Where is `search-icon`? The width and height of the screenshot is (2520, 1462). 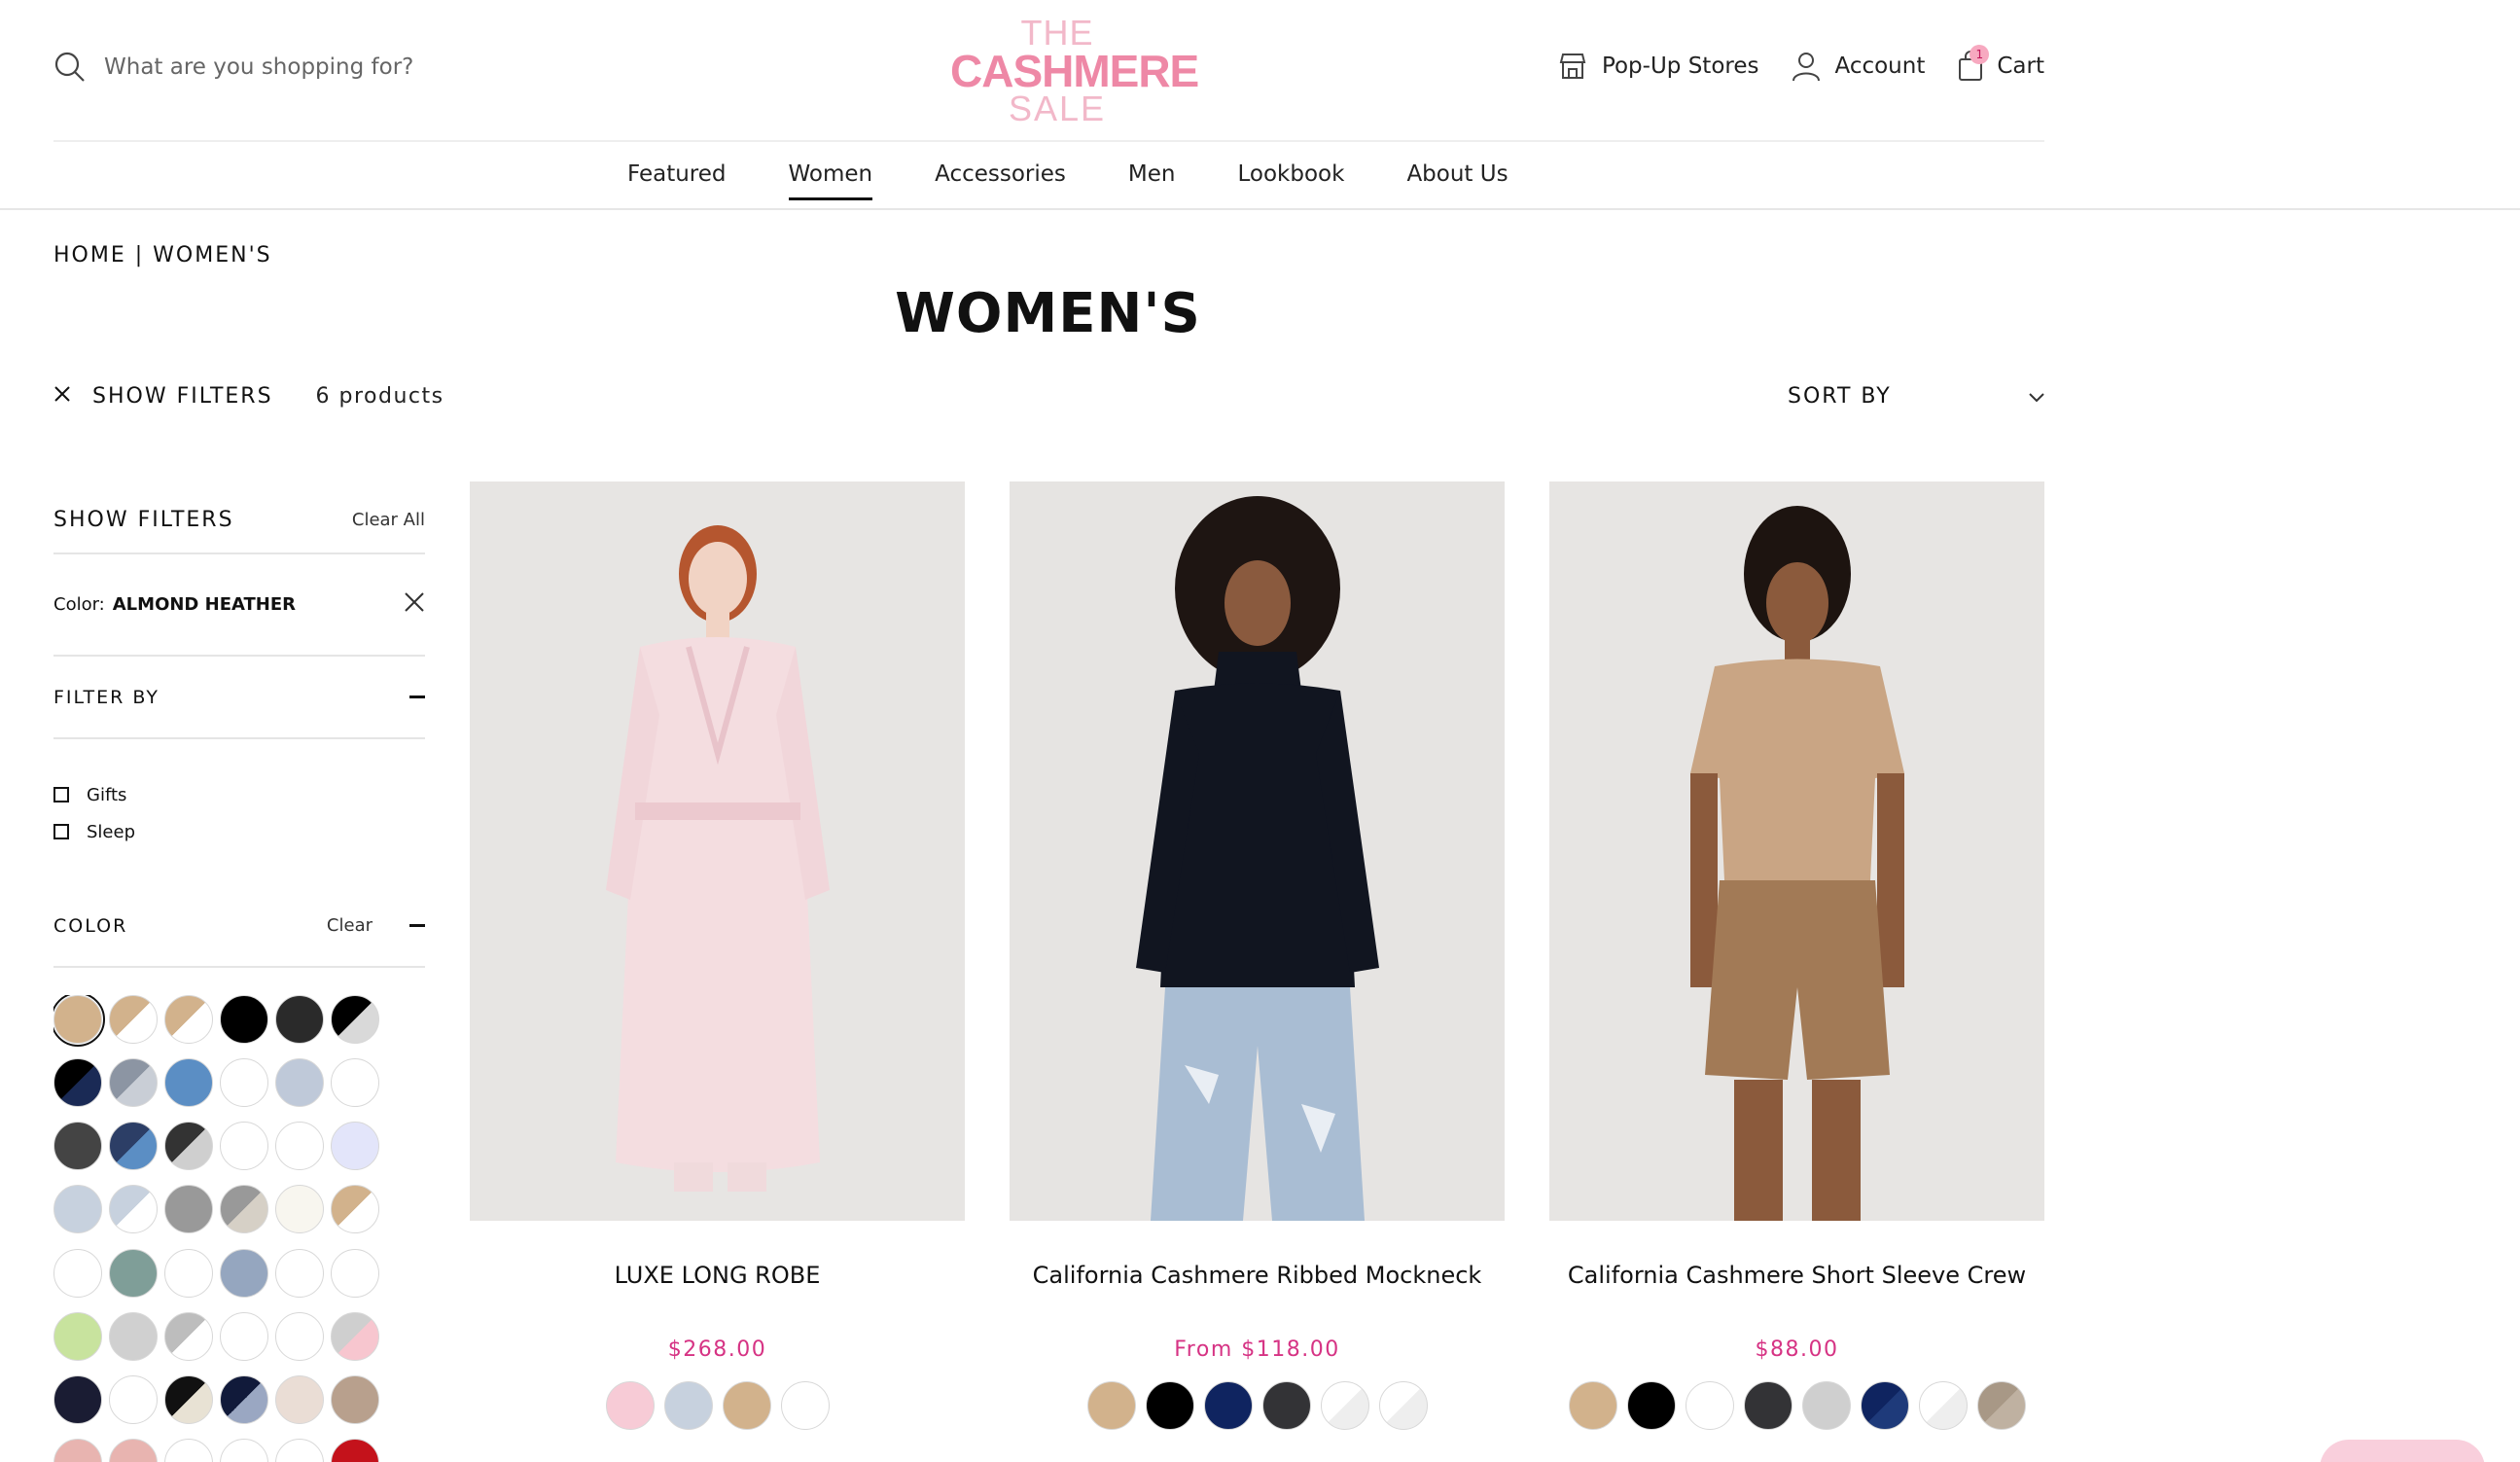 search-icon is located at coordinates (70, 67).